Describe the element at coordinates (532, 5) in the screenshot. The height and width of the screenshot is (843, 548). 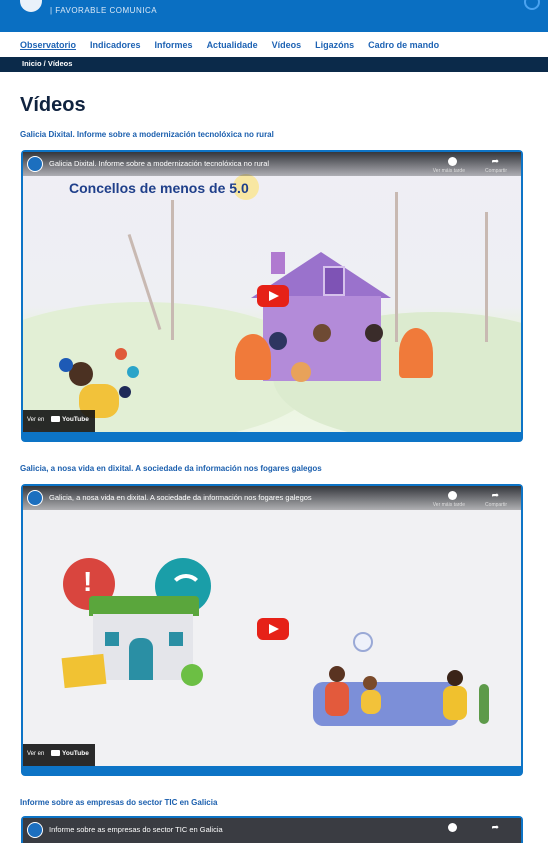
I see `help-circle-icon` at that location.